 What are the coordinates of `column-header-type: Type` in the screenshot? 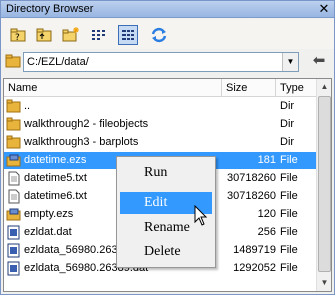 It's located at (296, 88).